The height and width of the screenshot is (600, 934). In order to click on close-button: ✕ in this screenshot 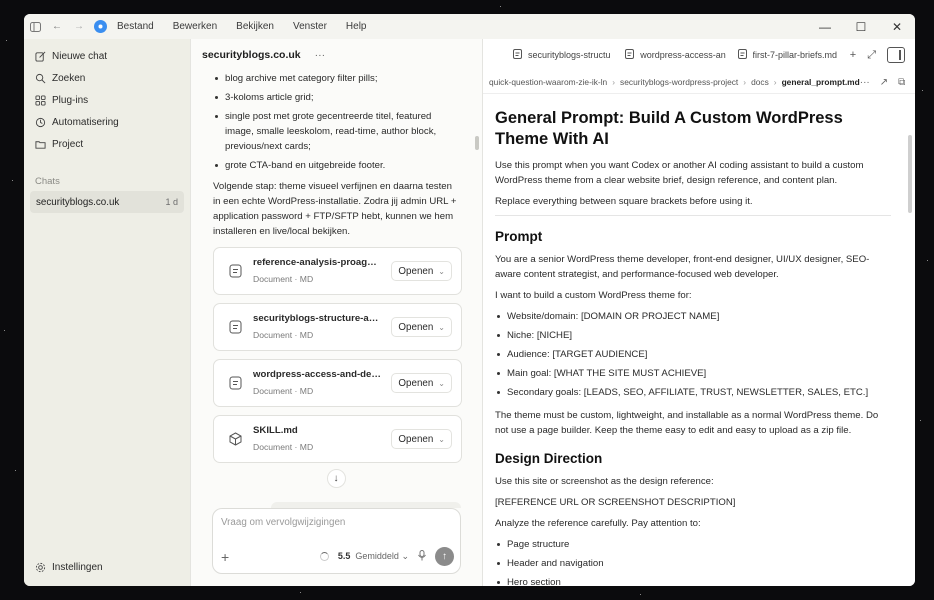, I will do `click(897, 26)`.